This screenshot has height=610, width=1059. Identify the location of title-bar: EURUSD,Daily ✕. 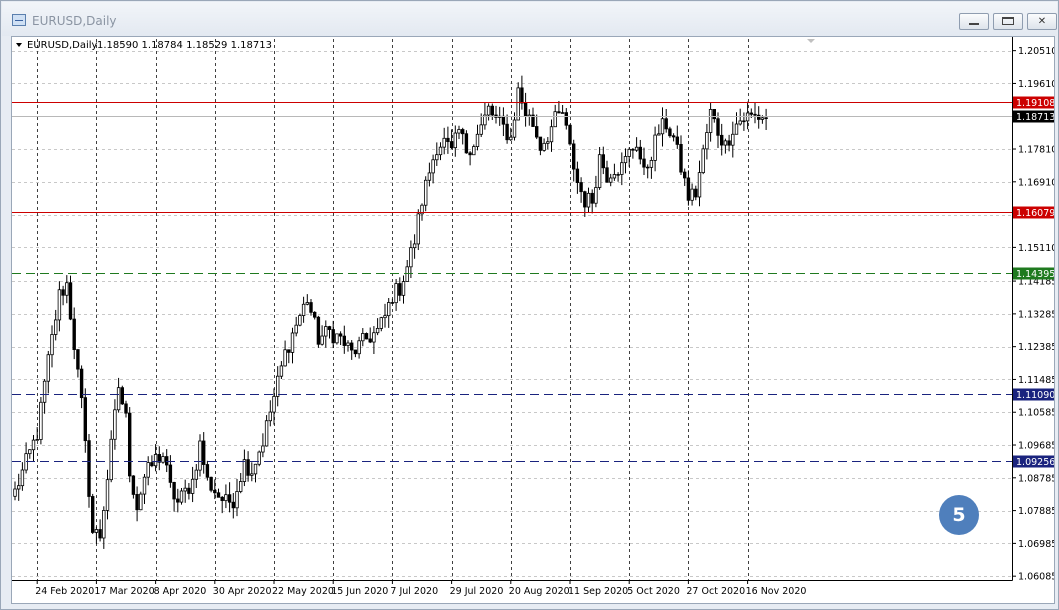
(529, 19).